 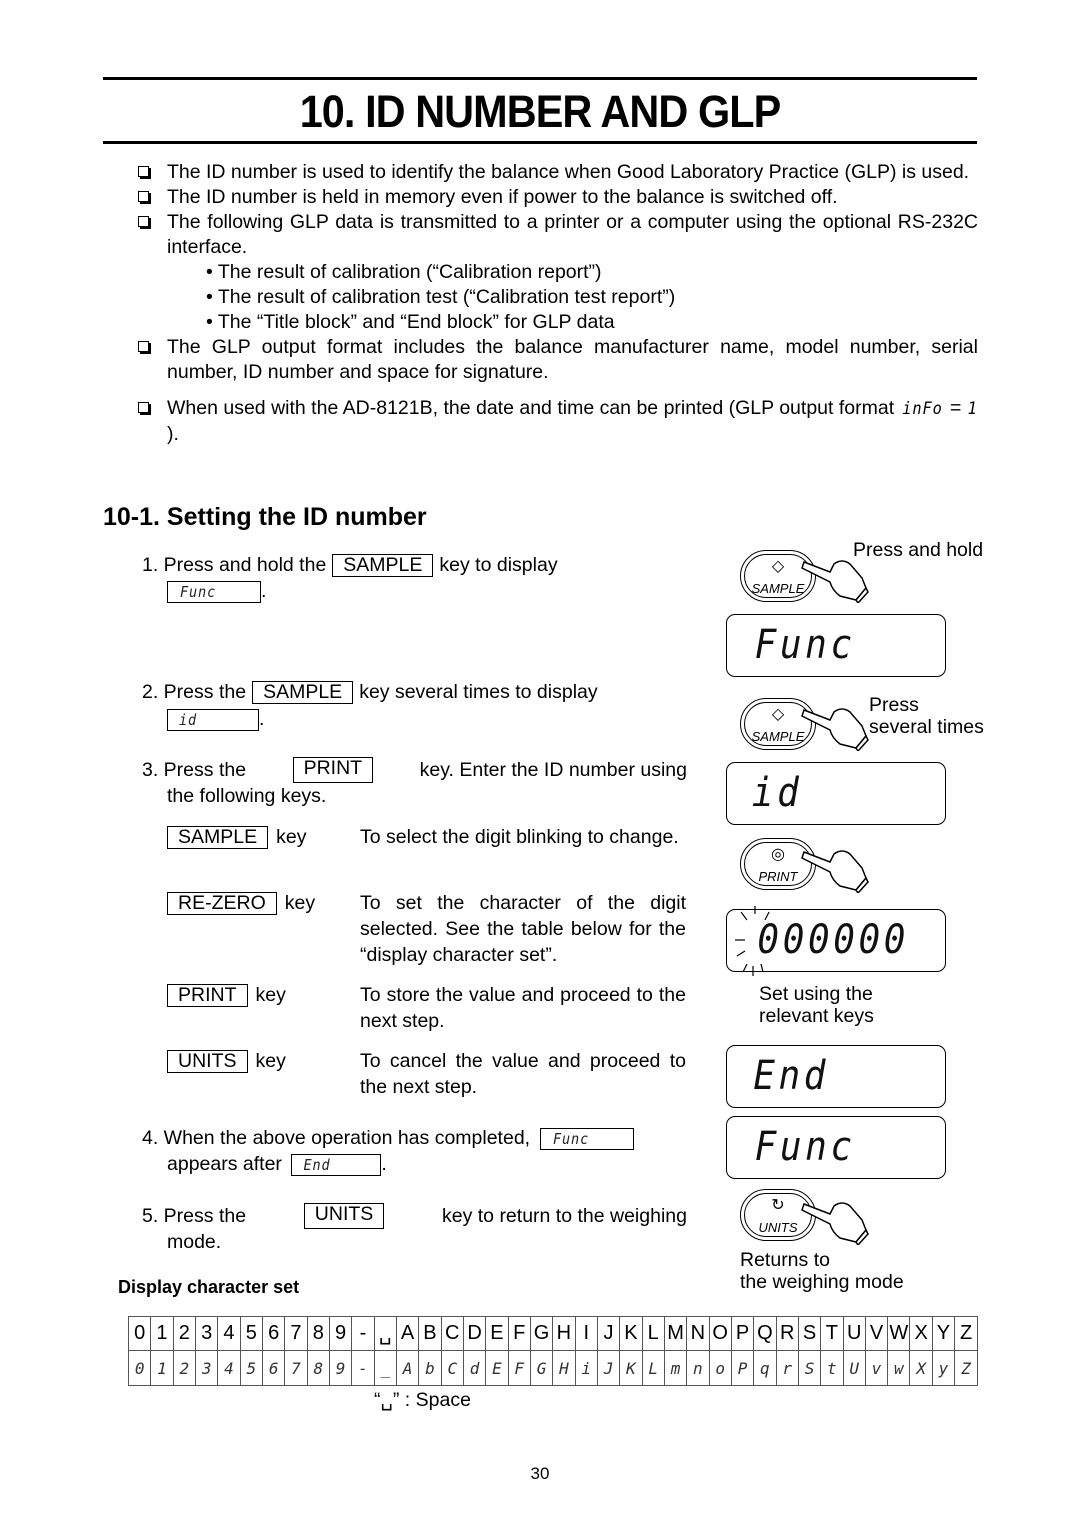 What do you see at coordinates (653, 1368) in the screenshot?
I see `charset-lcd-cell: L` at bounding box center [653, 1368].